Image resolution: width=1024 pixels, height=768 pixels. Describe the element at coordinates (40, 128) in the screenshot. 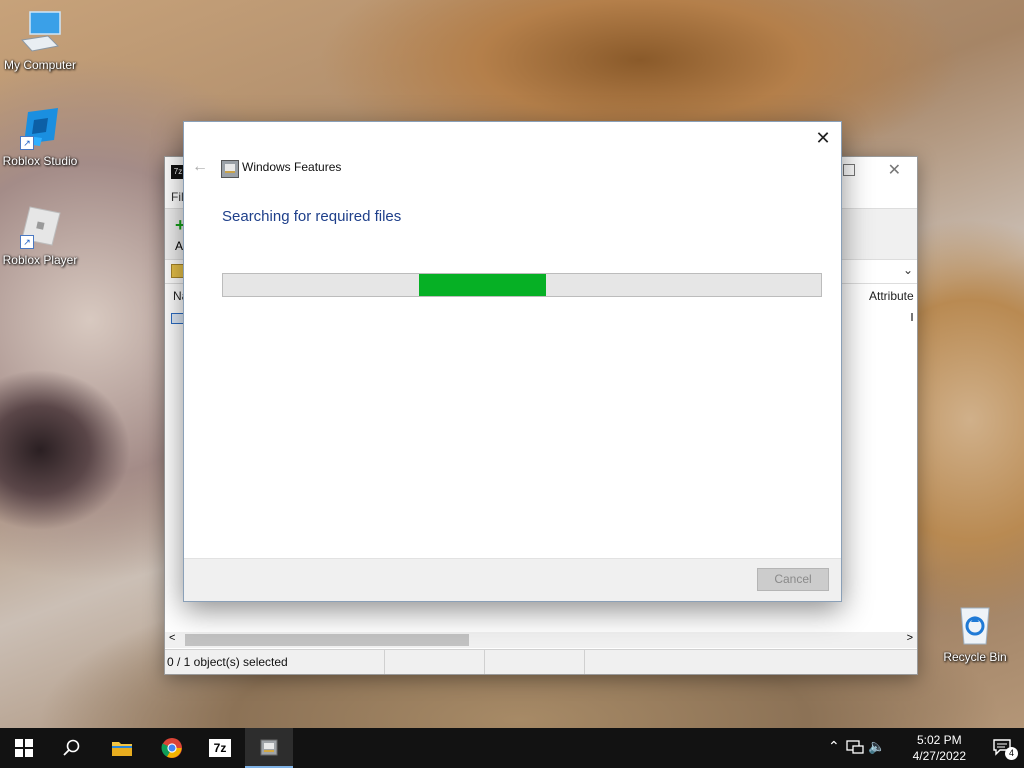

I see `roblox-studio-icon: ↗` at that location.